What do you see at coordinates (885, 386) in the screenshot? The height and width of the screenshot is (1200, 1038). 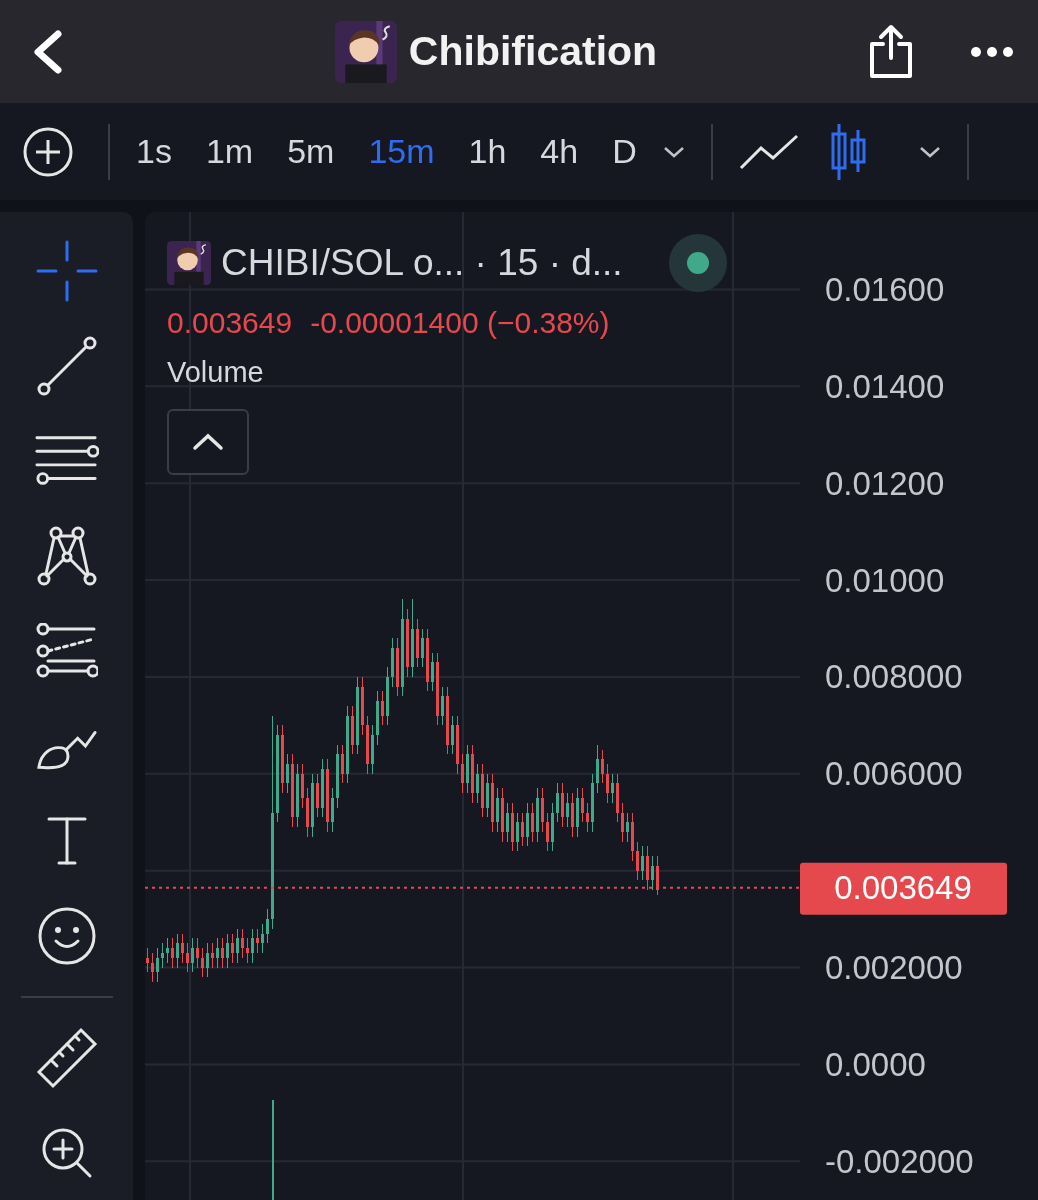 I see `axis-label: 0.01400` at bounding box center [885, 386].